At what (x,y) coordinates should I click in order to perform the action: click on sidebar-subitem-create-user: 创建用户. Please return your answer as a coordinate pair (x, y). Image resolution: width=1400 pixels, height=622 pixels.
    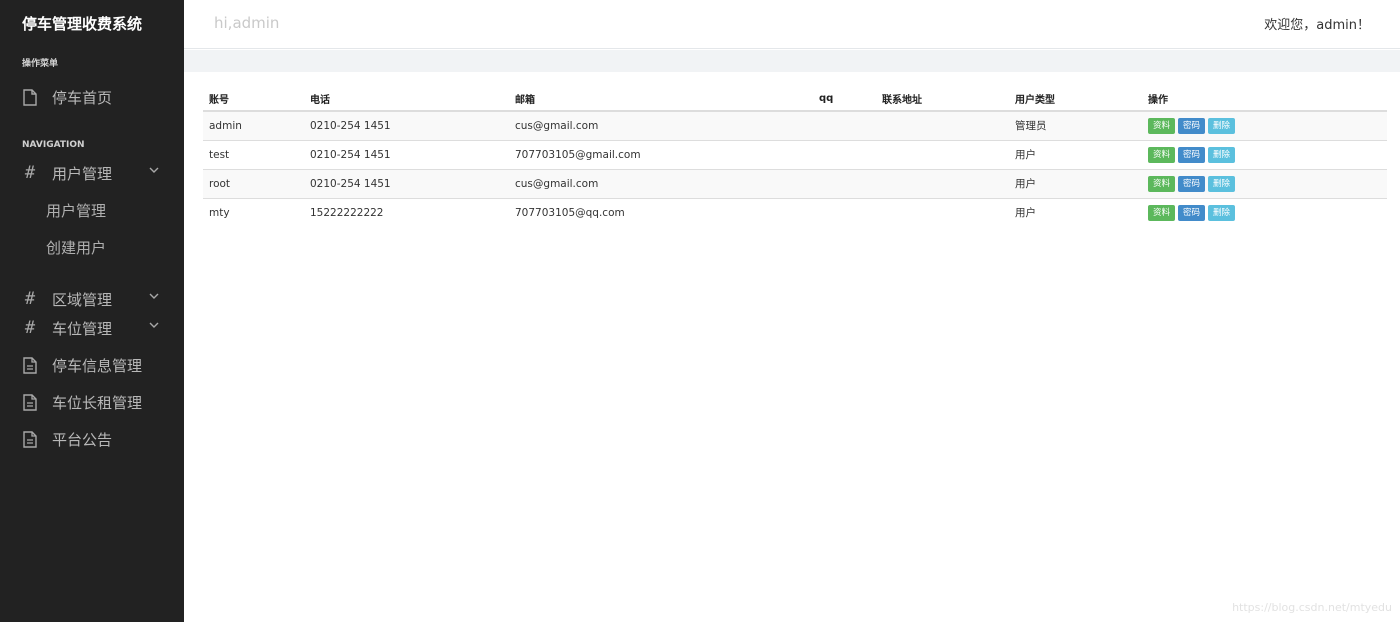
    Looking at the image, I should click on (76, 247).